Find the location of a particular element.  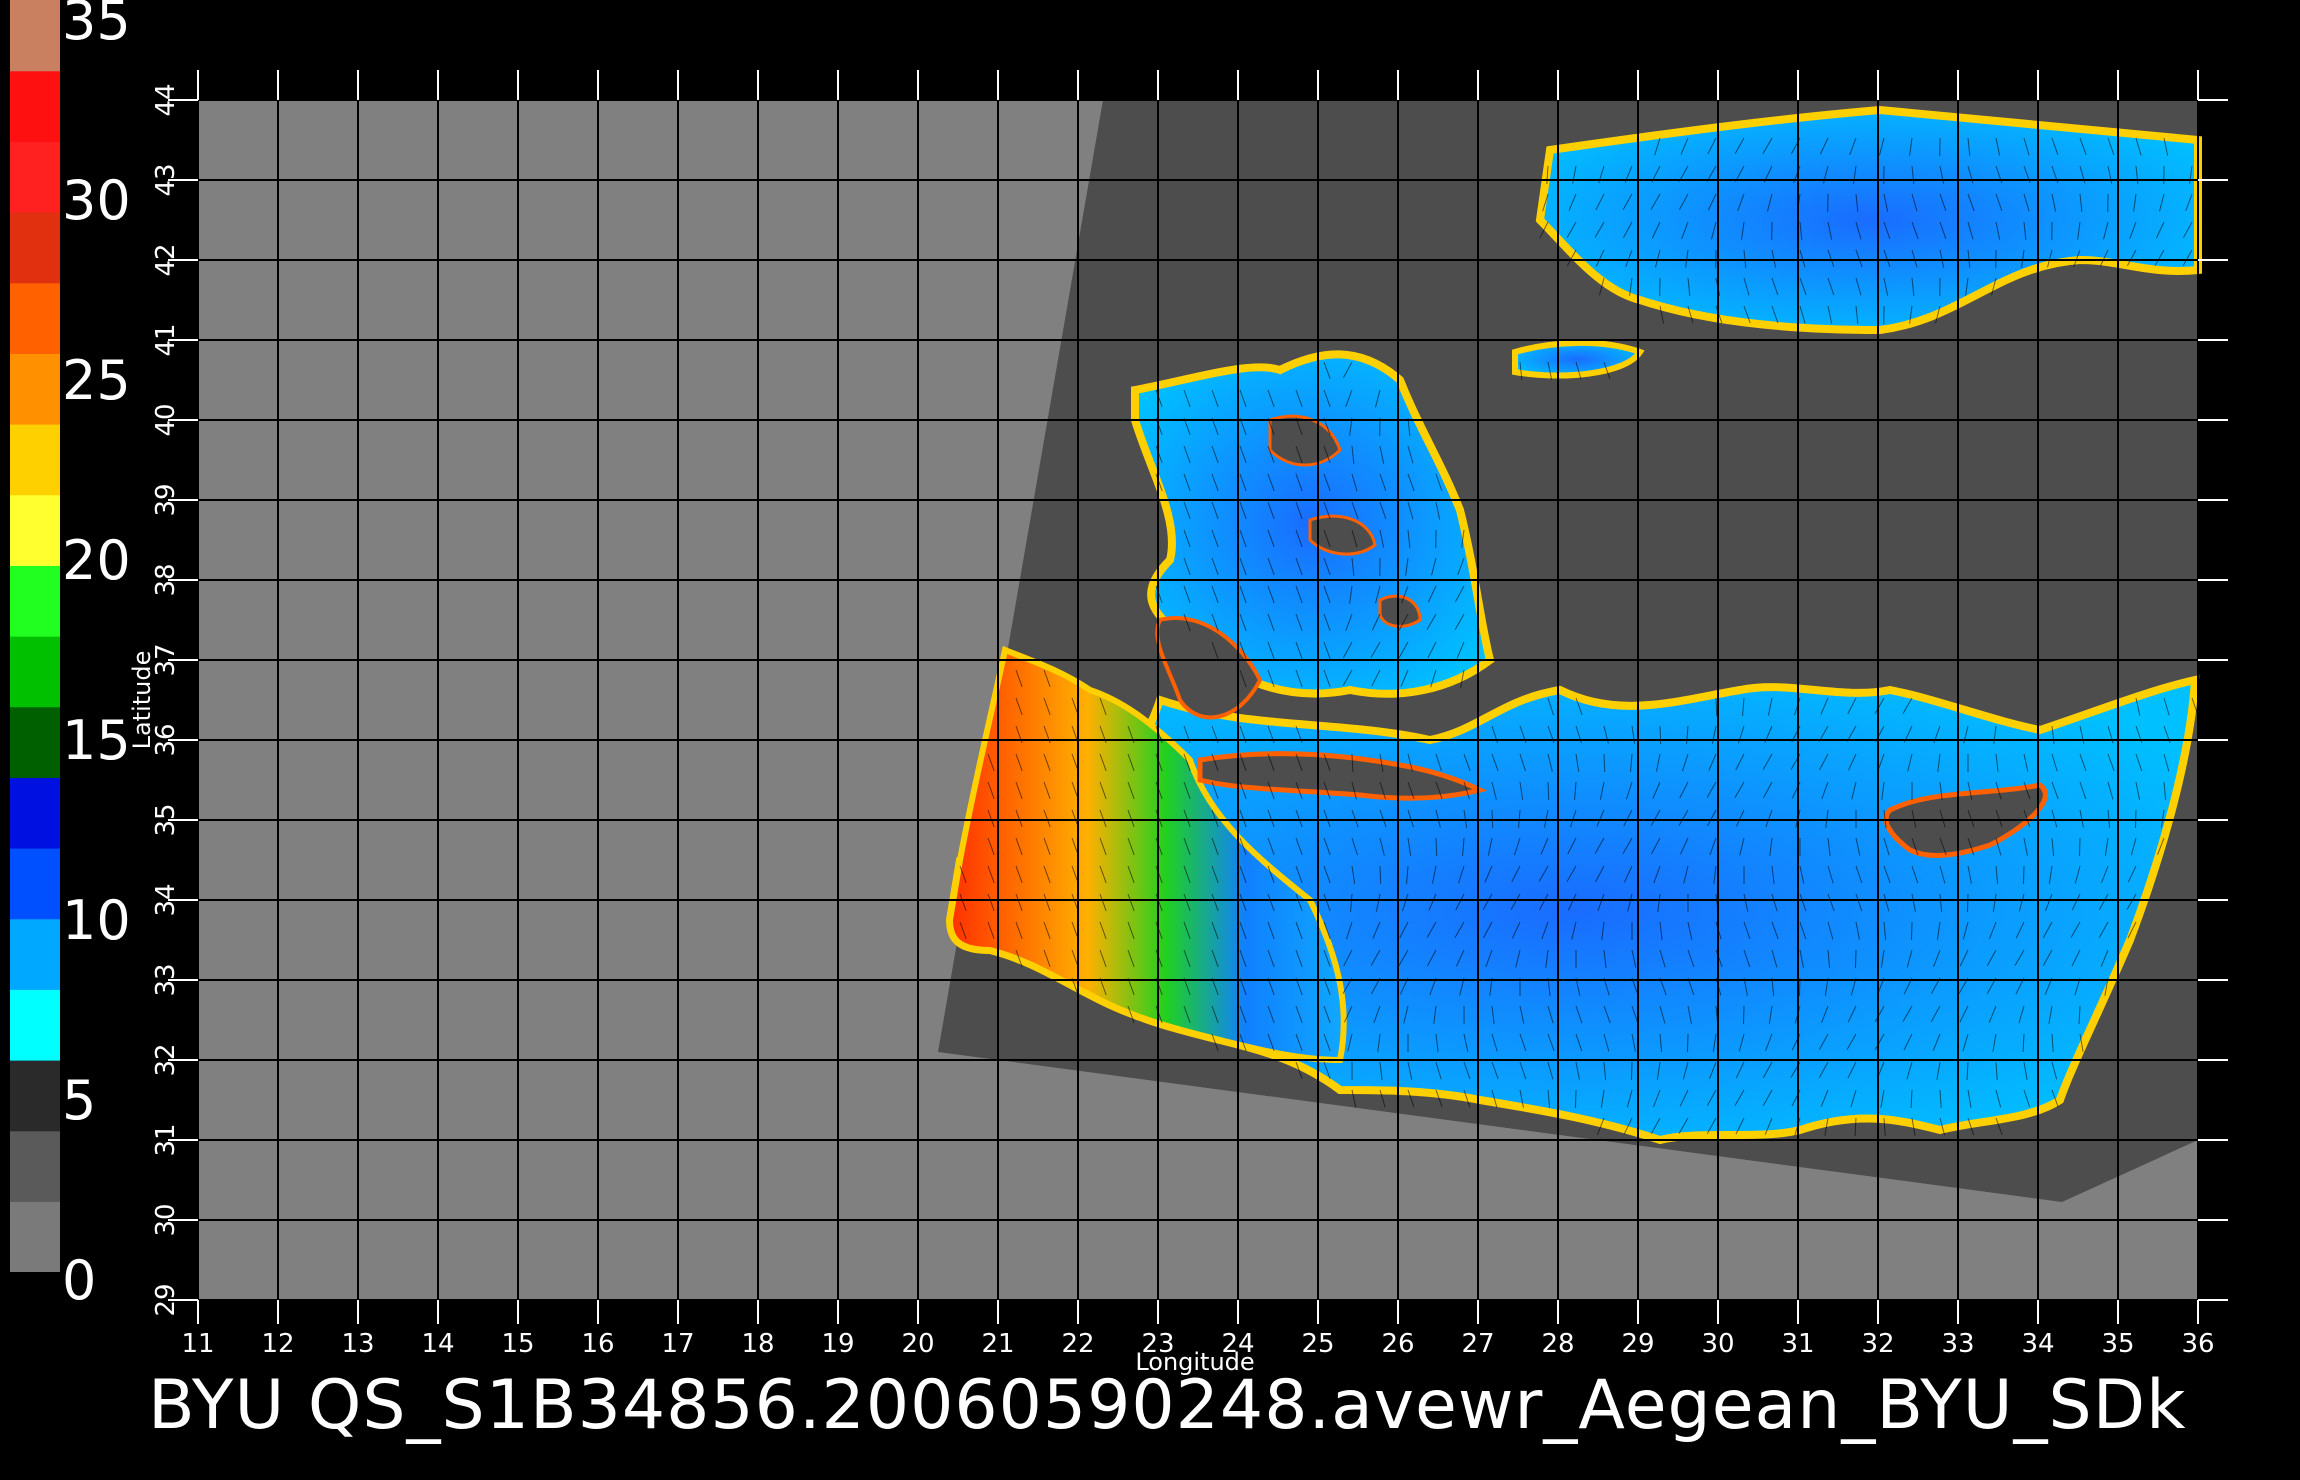

lon-tick-label: 25 is located at coordinates (1317, 1344).